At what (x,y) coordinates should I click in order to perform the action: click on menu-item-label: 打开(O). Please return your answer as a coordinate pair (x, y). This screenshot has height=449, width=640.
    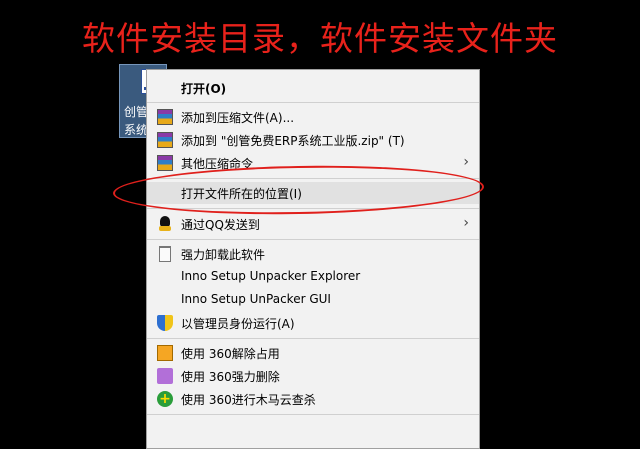
    Looking at the image, I should click on (204, 89).